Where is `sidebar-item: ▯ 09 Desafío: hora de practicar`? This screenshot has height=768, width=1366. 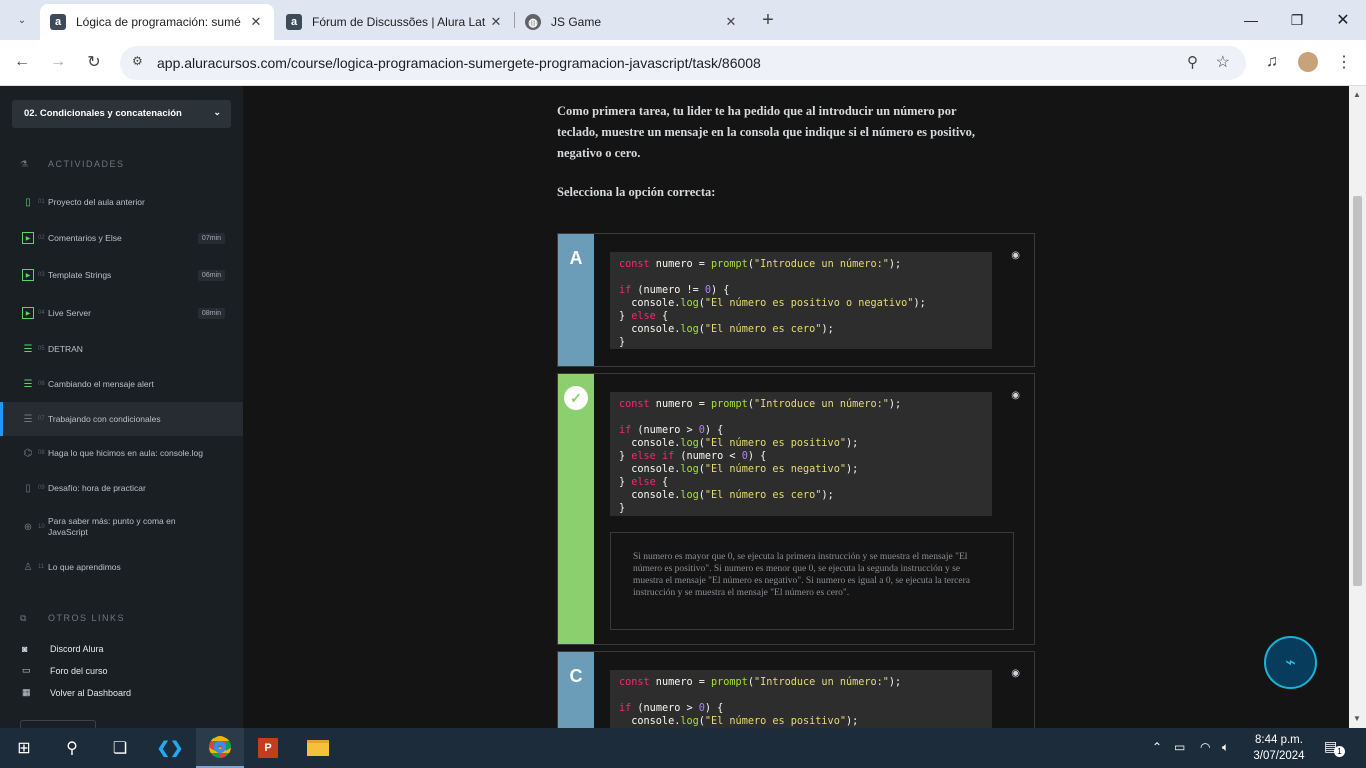
sidebar-item: ▯ 09 Desafío: hora de practicar is located at coordinates (121, 488).